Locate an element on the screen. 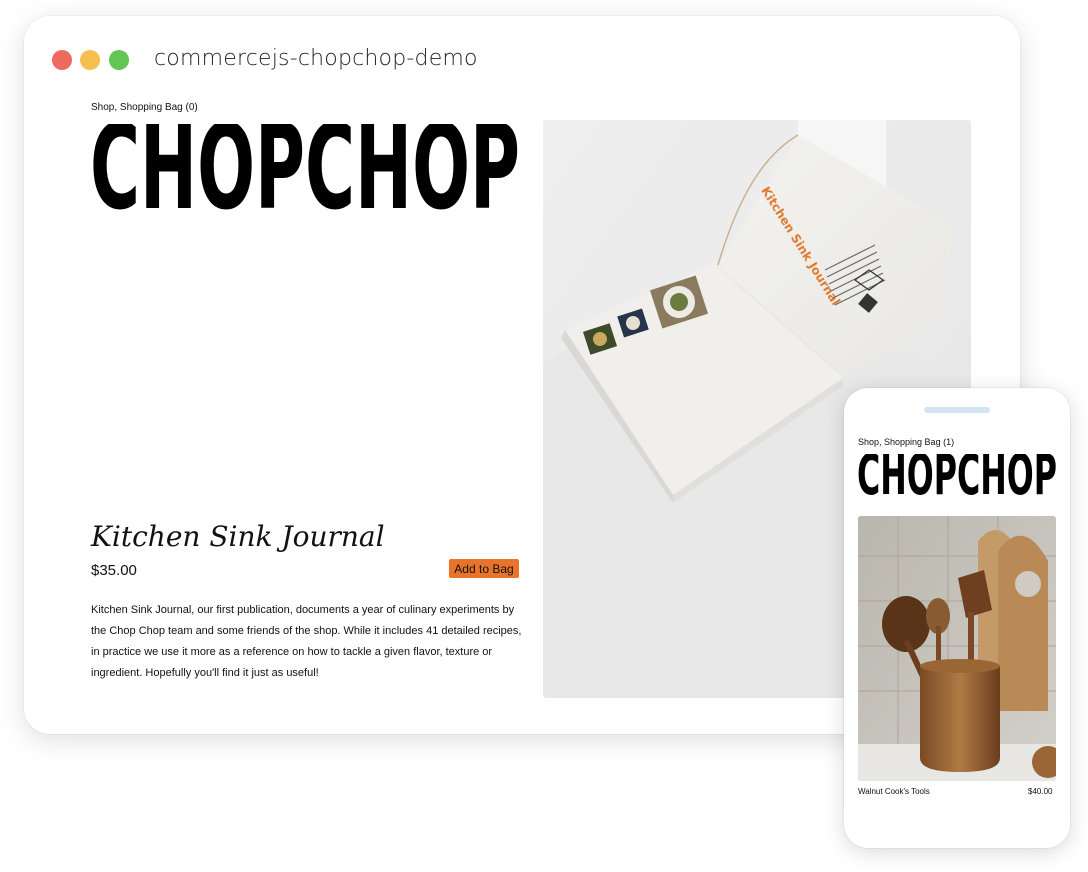 This screenshot has width=1088, height=872. chopchop-logo: CHOPCHOP is located at coordinates (305, 168).